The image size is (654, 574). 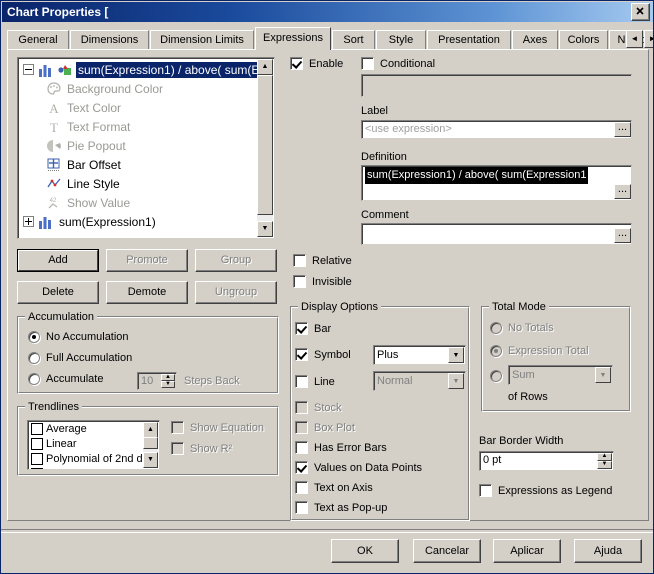 What do you see at coordinates (401, 39) in the screenshot?
I see `tab-style: Style` at bounding box center [401, 39].